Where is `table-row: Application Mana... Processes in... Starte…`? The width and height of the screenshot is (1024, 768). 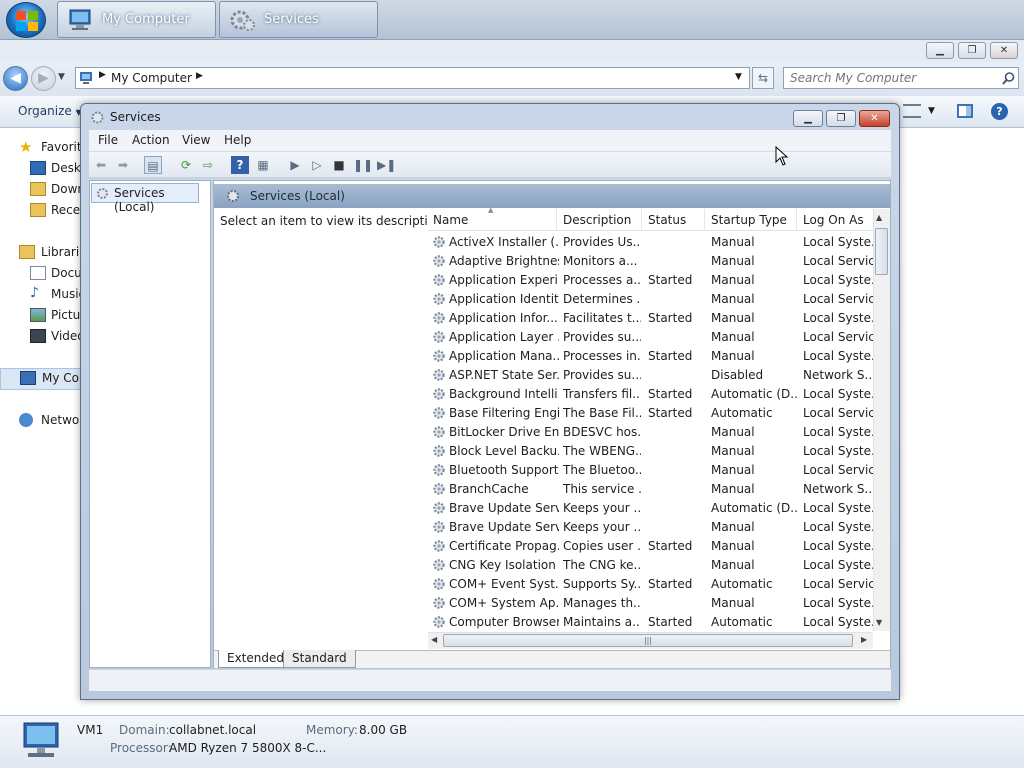
table-row: Application Mana... Processes in... Starte… is located at coordinates (650, 356).